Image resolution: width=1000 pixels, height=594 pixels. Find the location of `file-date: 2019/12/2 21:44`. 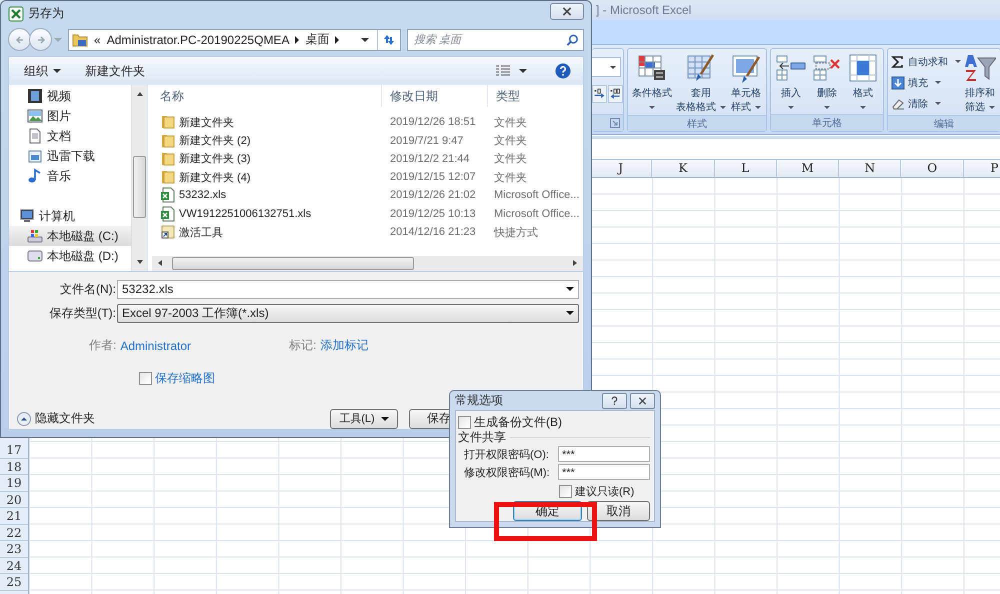

file-date: 2019/12/2 21:44 is located at coordinates (430, 158).